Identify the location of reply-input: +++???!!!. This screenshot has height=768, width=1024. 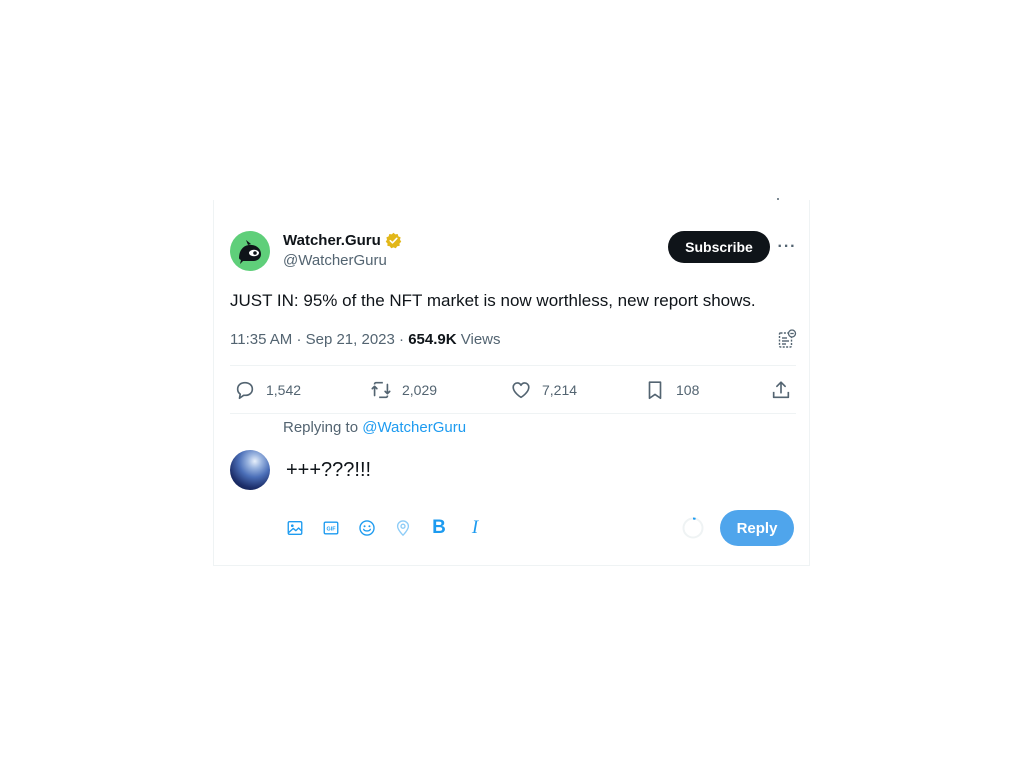
(328, 470).